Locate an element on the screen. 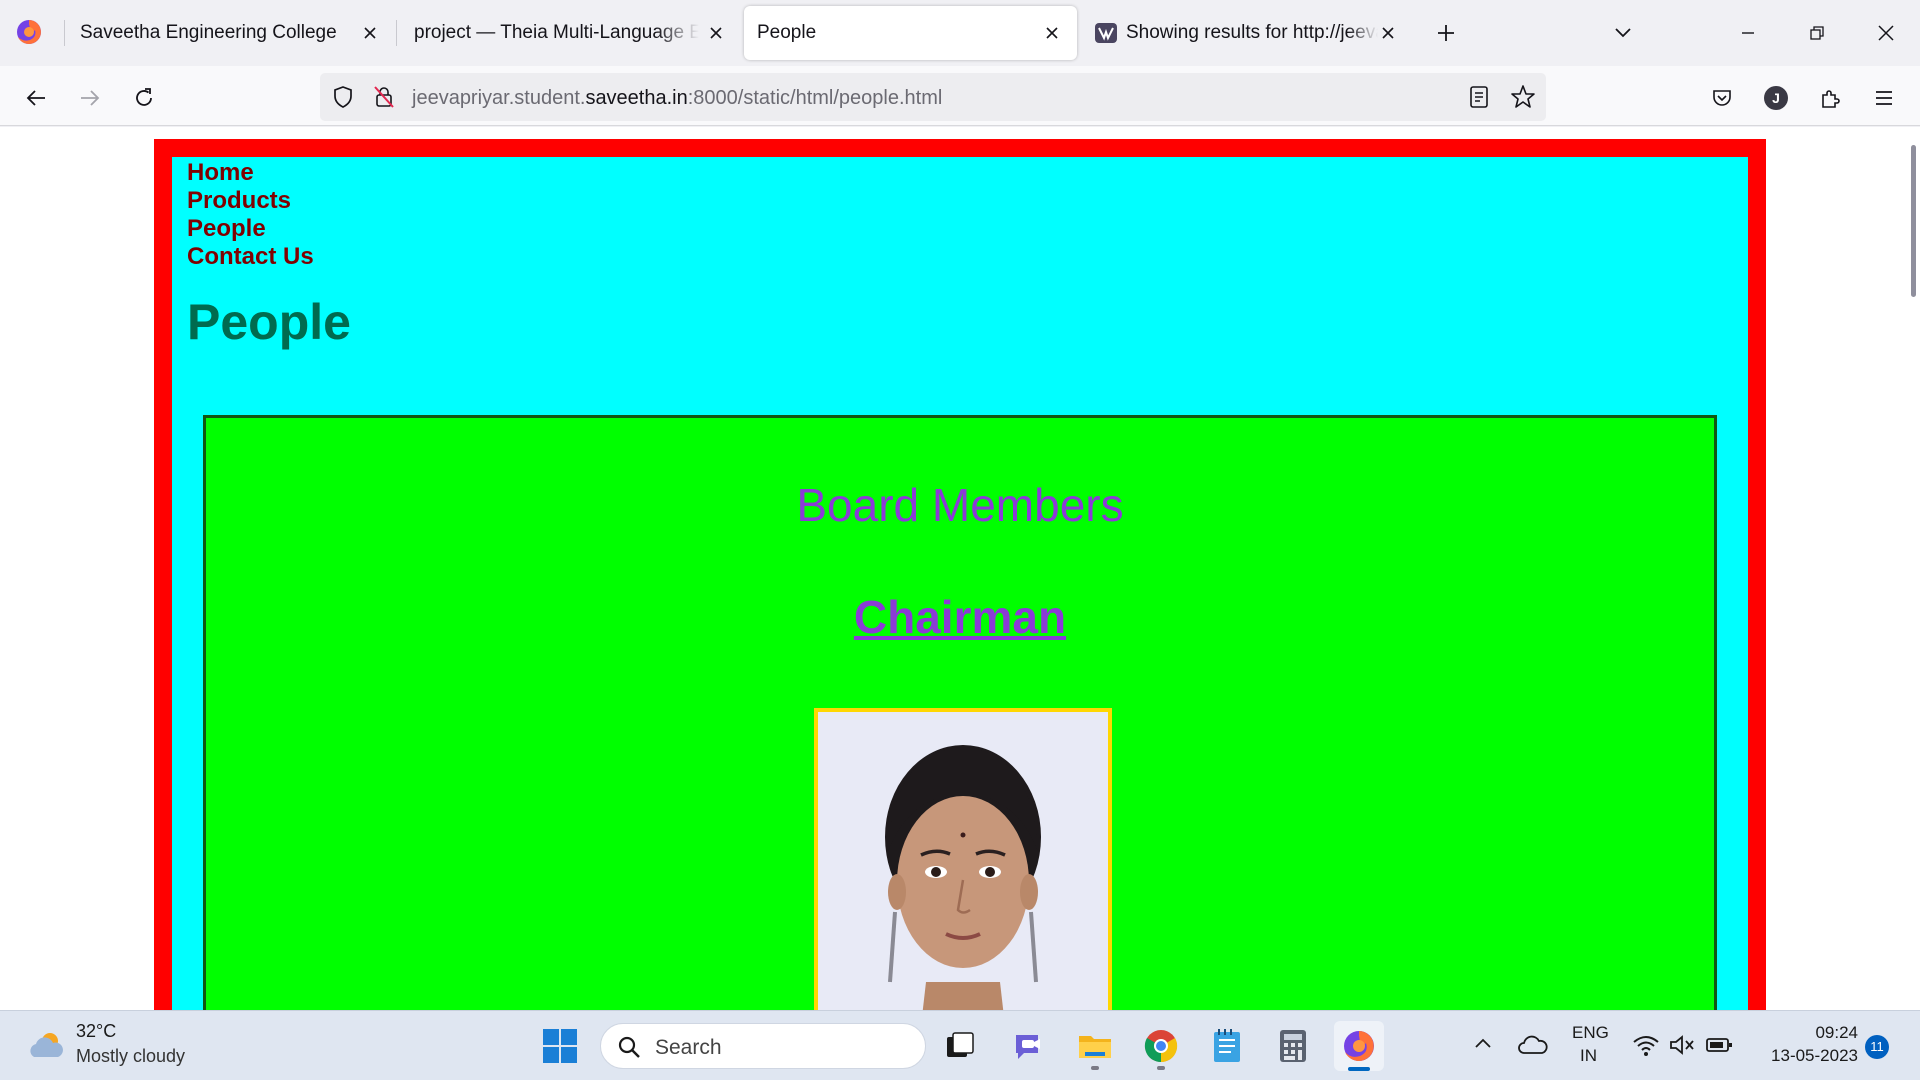 Image resolution: width=1920 pixels, height=1080 pixels. file-explorer-button is located at coordinates (1095, 1046).